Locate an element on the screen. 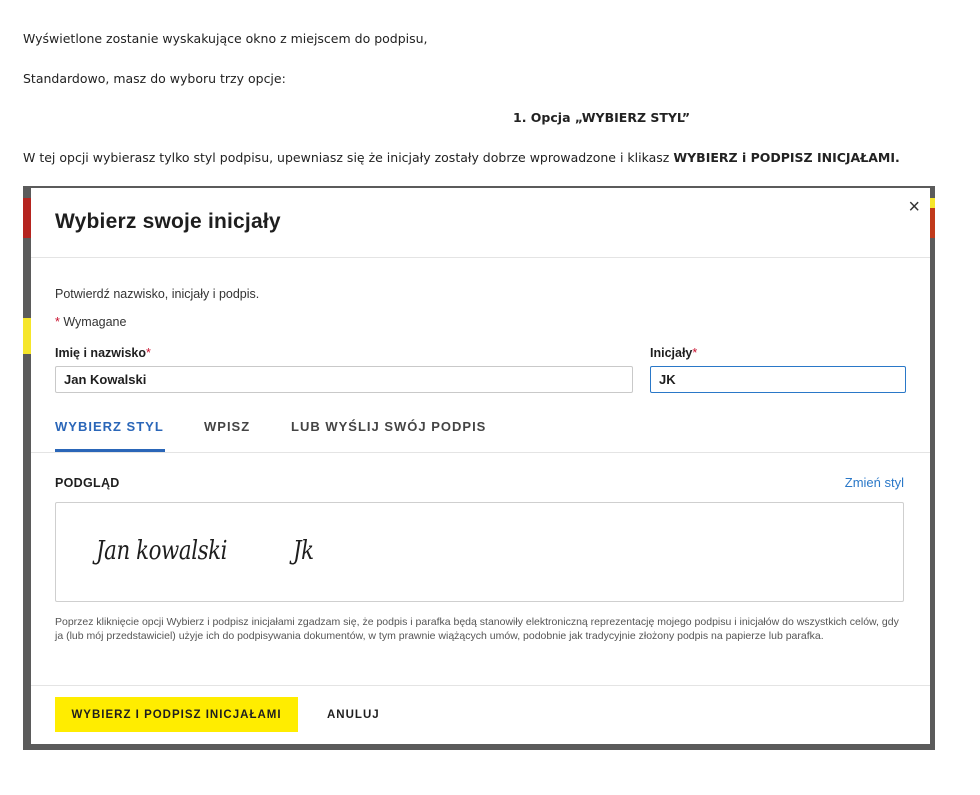  tab-choose-style: WYBIERZ STYL is located at coordinates (109, 426).